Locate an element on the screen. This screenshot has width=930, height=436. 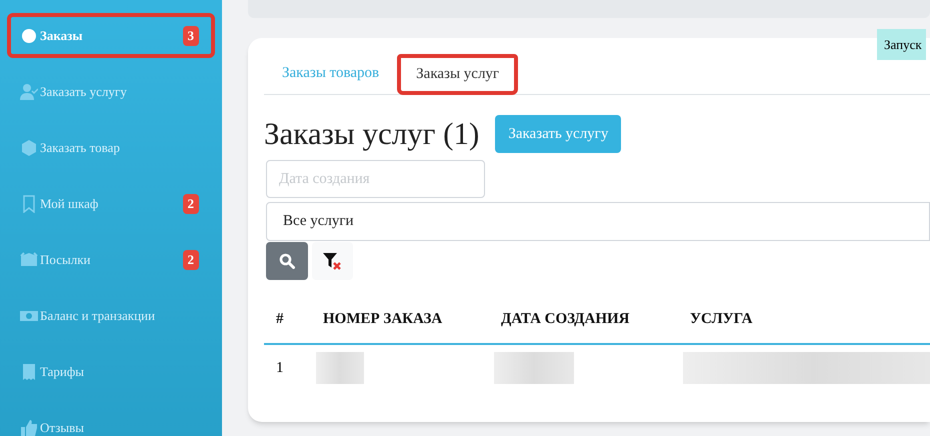
table-cell-text: 1 is located at coordinates (279, 368).